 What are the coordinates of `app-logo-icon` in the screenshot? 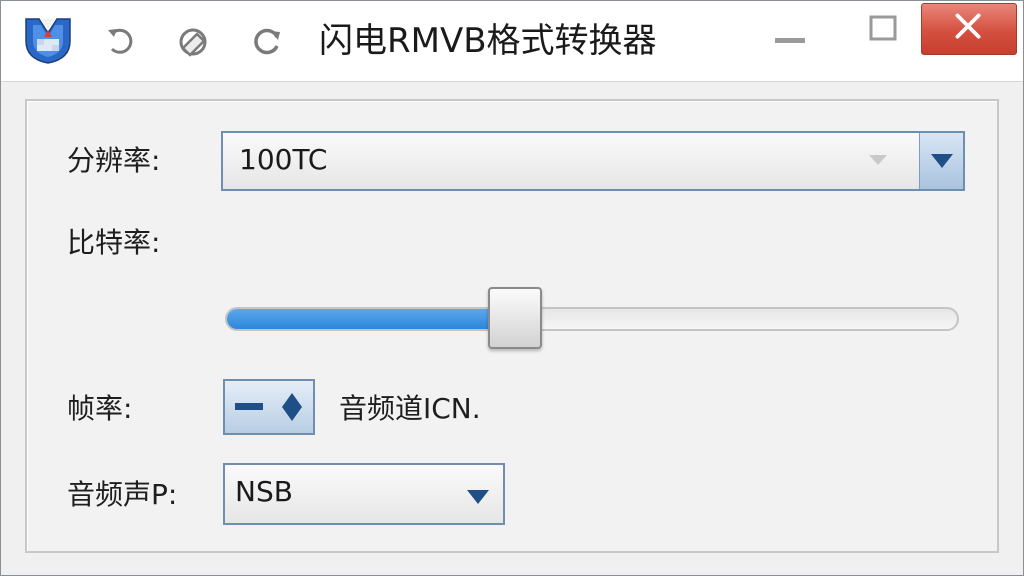 It's located at (48, 41).